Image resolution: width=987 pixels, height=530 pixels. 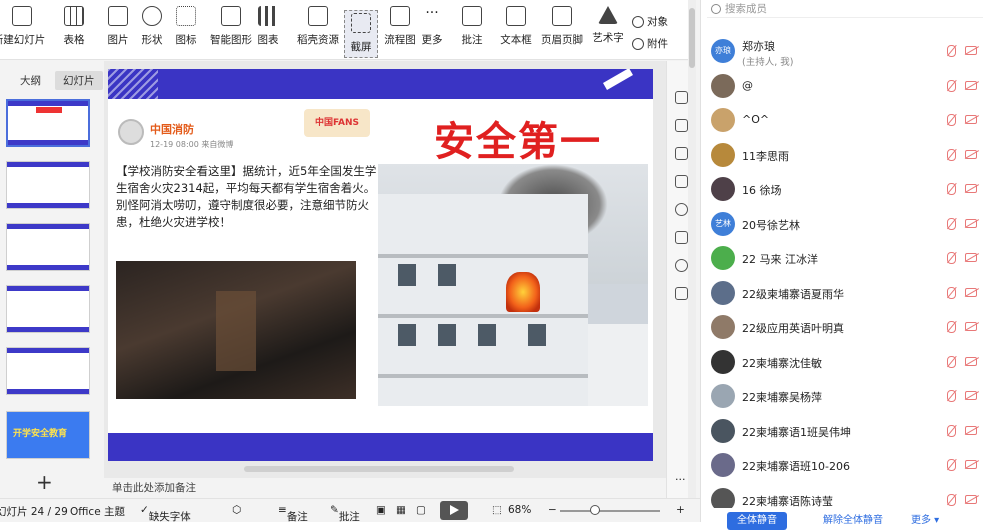 What do you see at coordinates (845, 9) in the screenshot?
I see `member-search: 搜索成员` at bounding box center [845, 9].